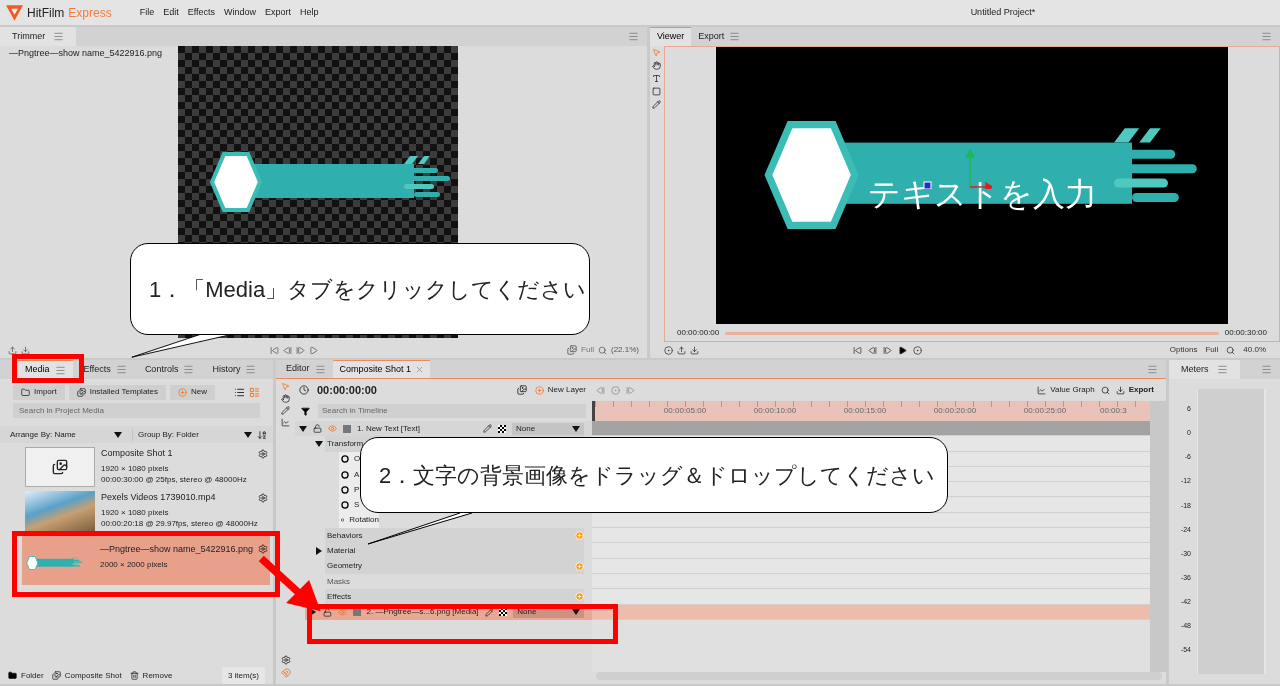 This screenshot has width=1280, height=686. I want to click on filter-icon, so click(305, 411).